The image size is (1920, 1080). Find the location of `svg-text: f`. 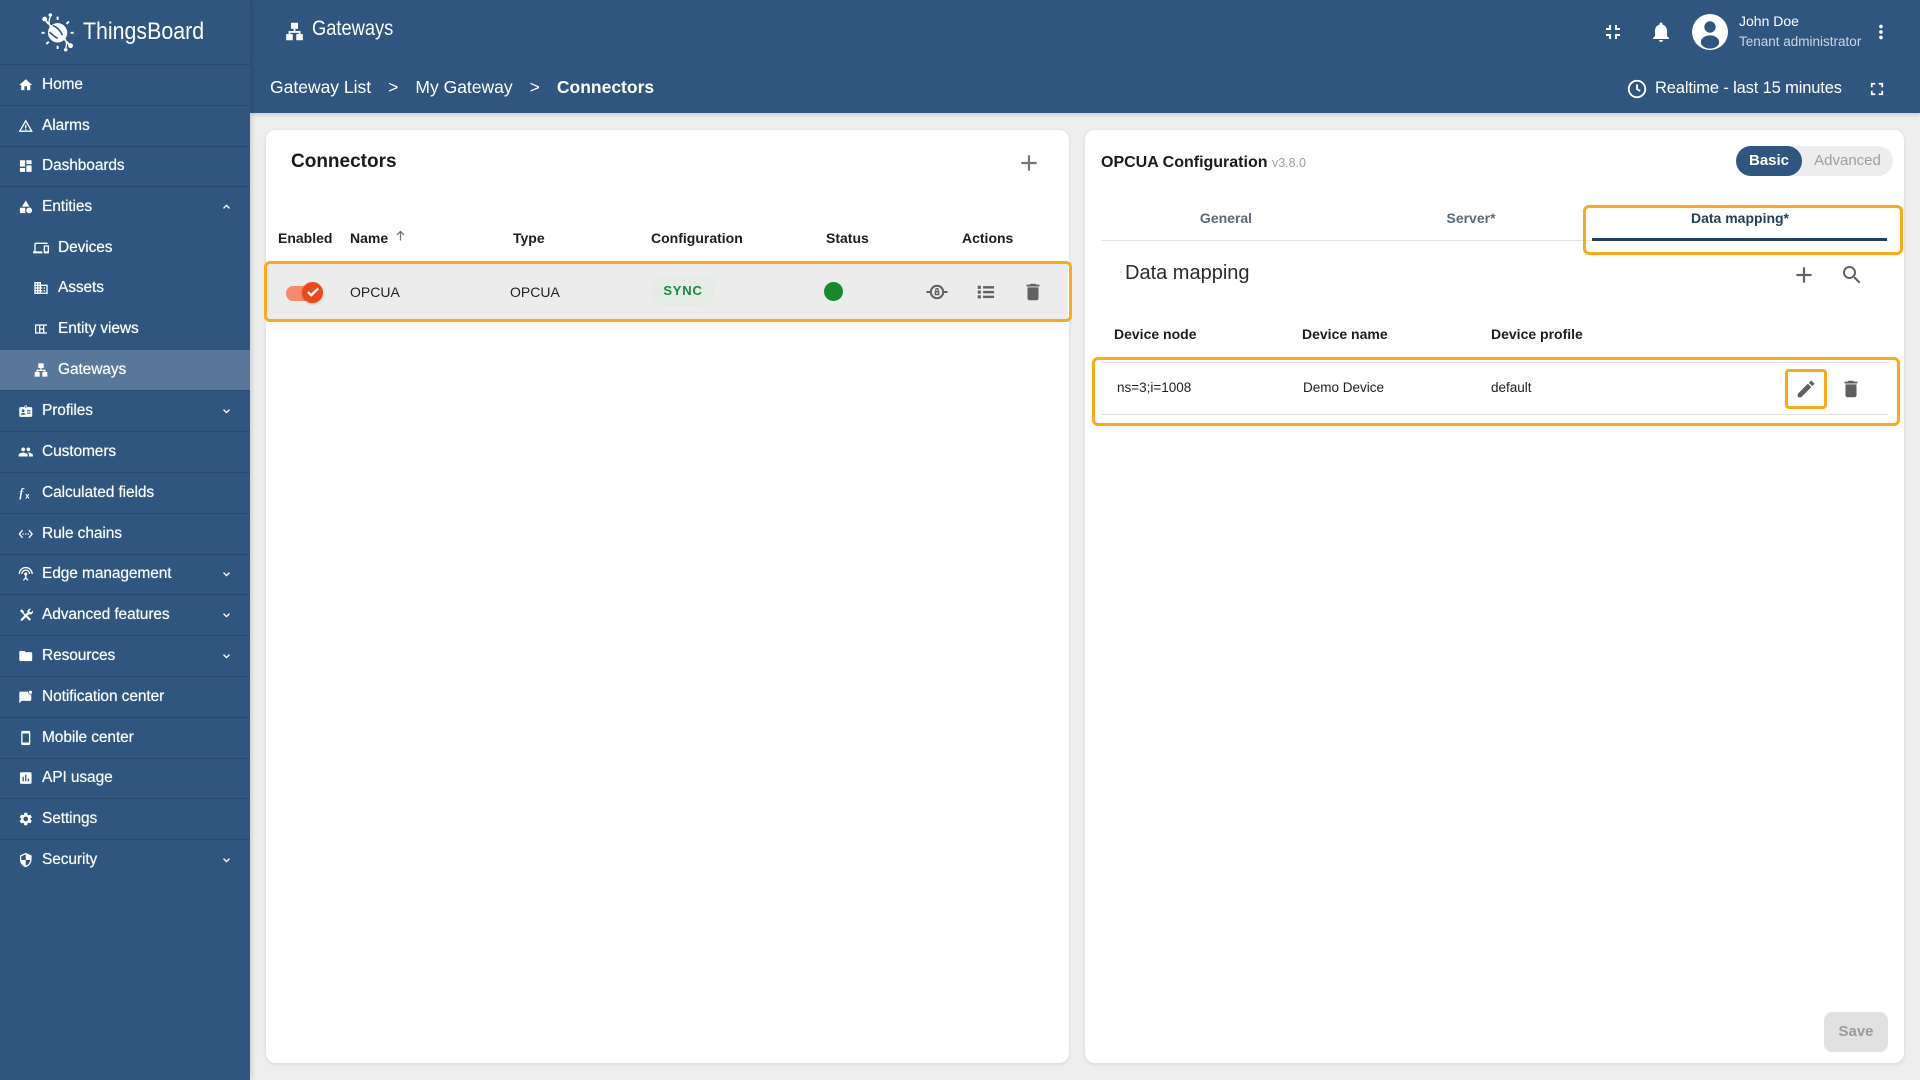

svg-text: f is located at coordinates (22, 493).